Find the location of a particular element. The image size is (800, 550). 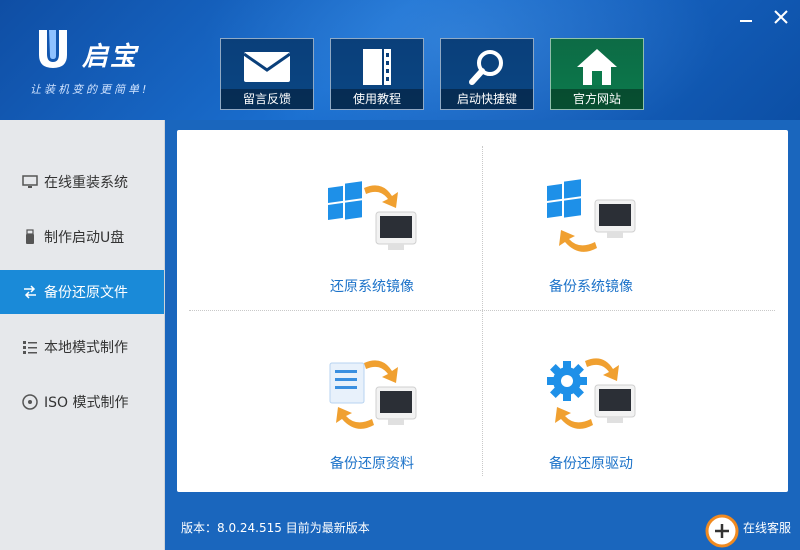

usb-icon is located at coordinates (30, 237).